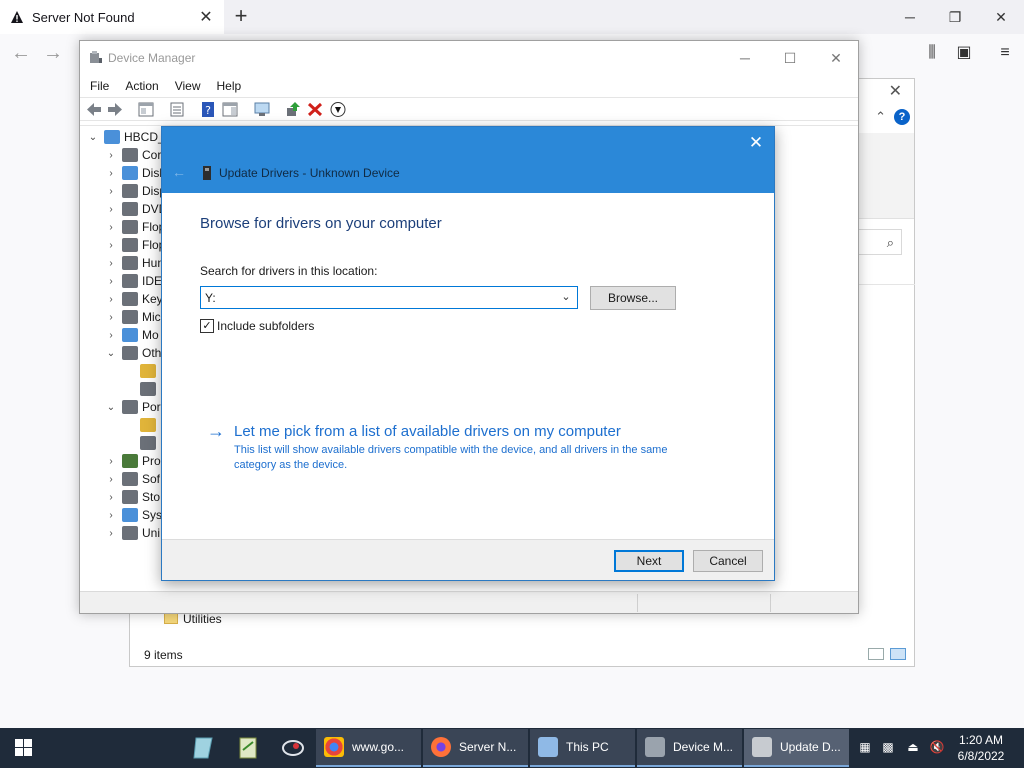  I want to click on sticky-notes-icon, so click(204, 748).